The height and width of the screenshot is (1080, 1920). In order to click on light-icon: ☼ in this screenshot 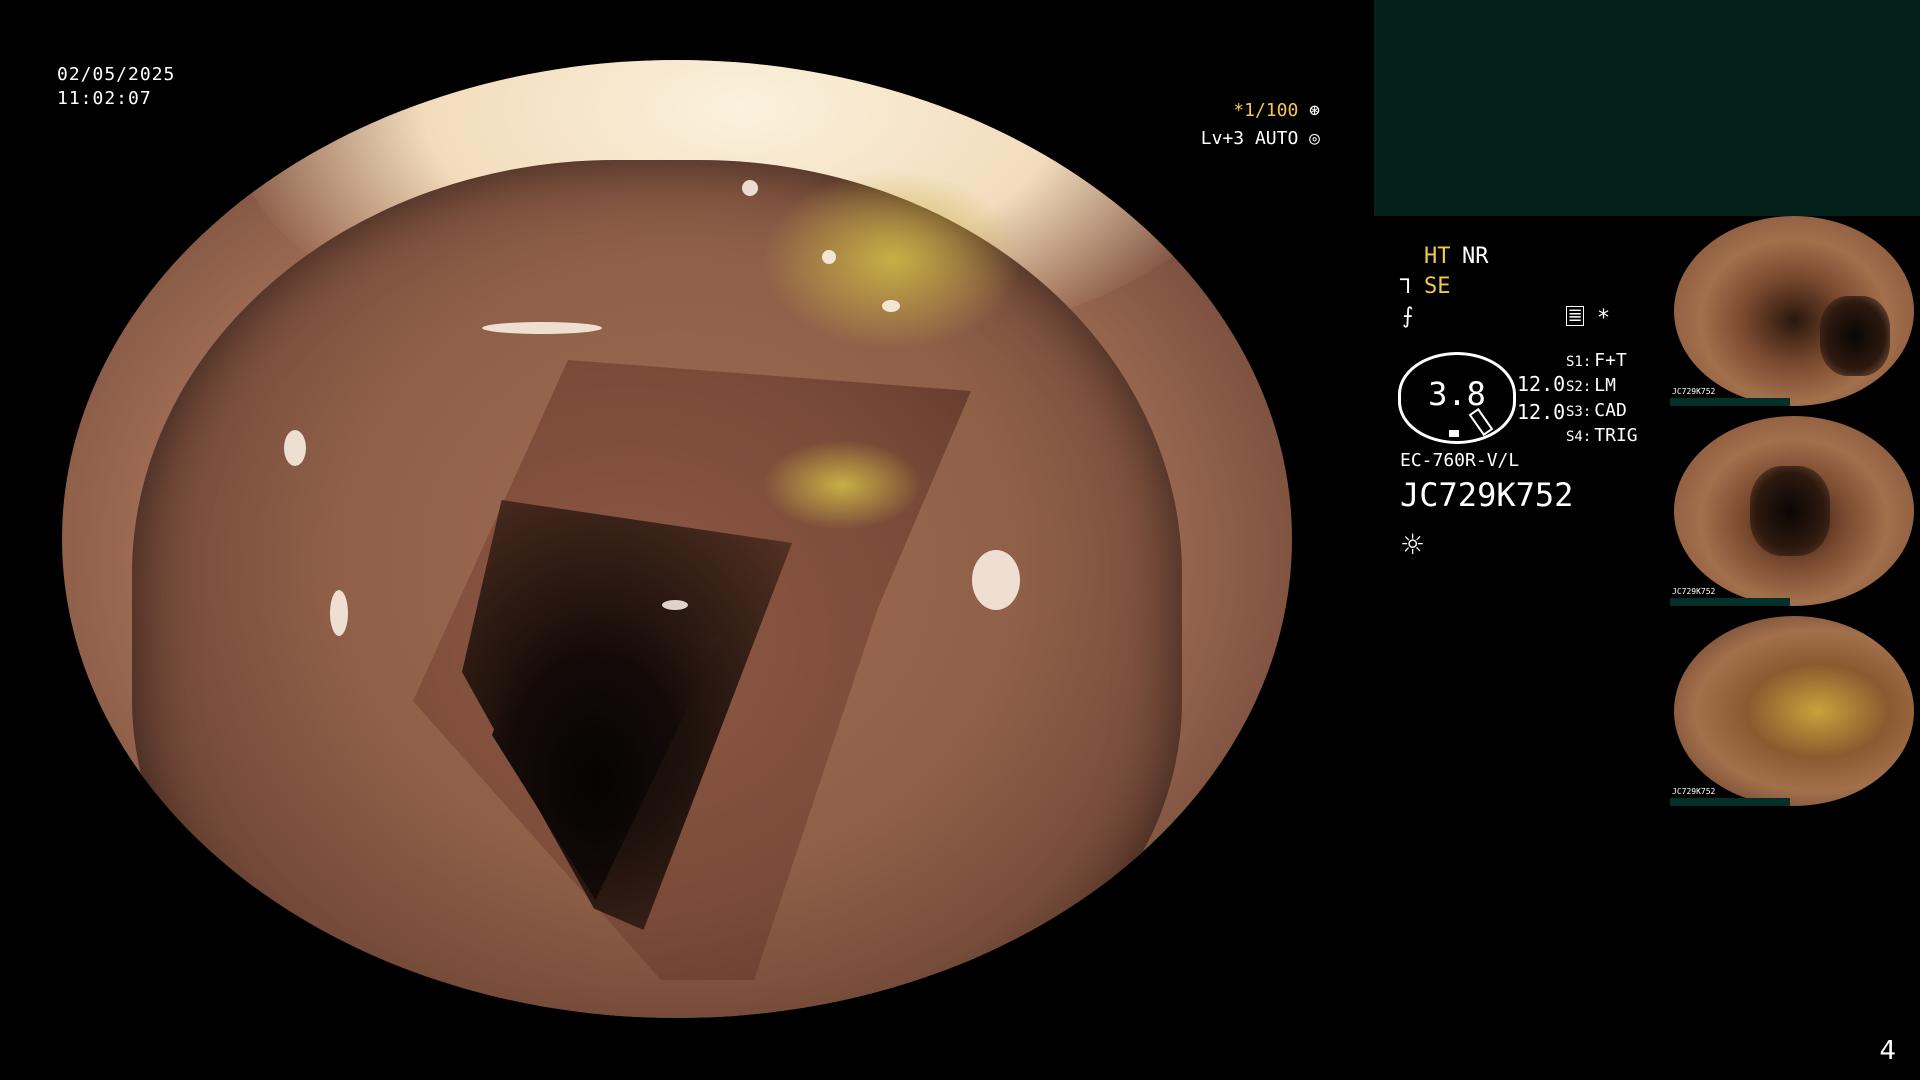, I will do `click(1413, 544)`.